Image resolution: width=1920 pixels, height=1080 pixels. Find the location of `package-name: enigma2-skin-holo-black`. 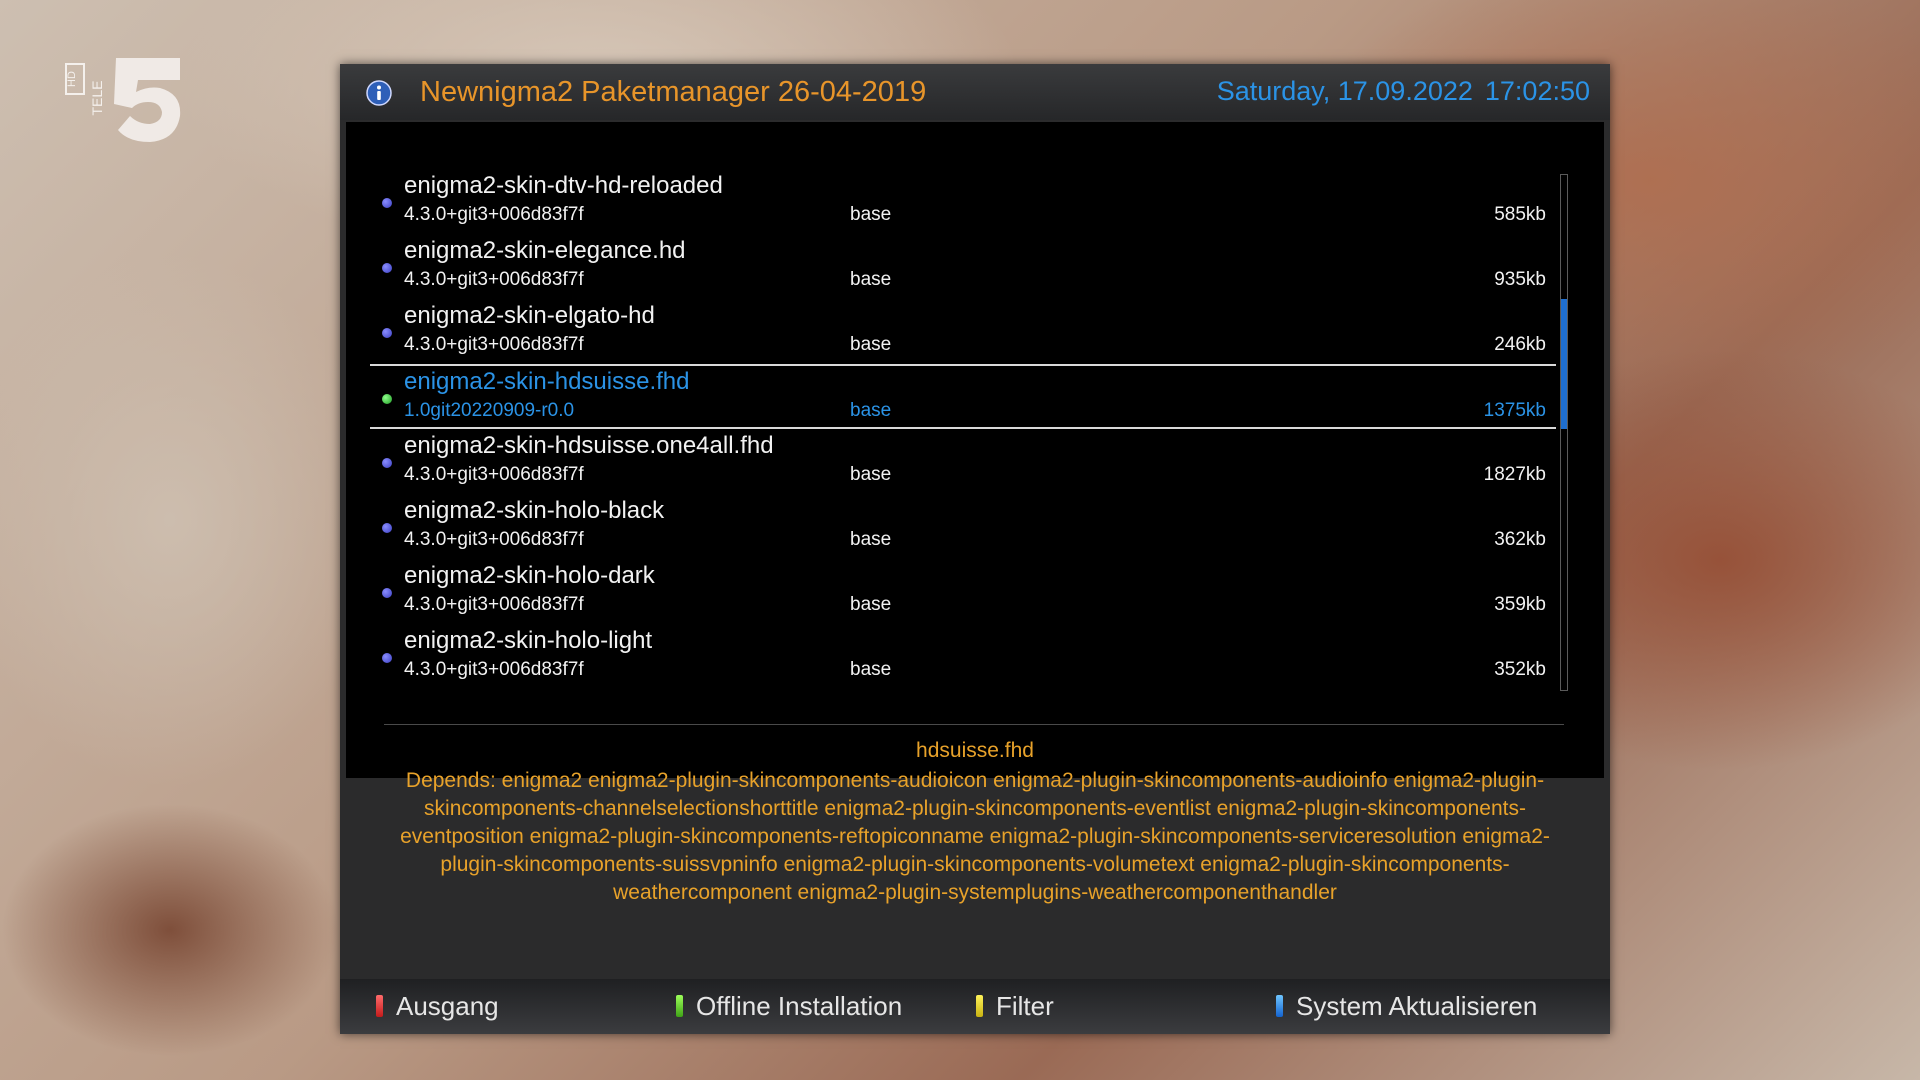

package-name: enigma2-skin-holo-black is located at coordinates (534, 510).